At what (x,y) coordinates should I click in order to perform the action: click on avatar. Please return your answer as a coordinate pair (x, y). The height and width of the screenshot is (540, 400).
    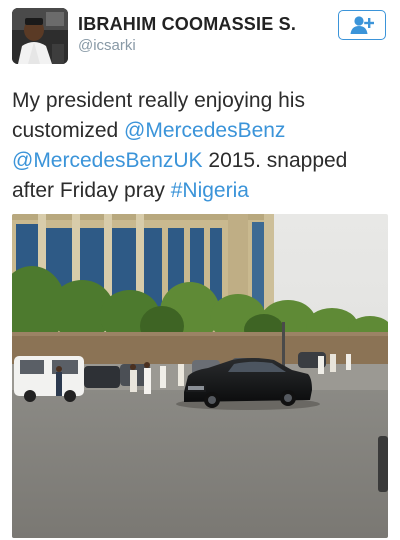
    Looking at the image, I should click on (40, 36).